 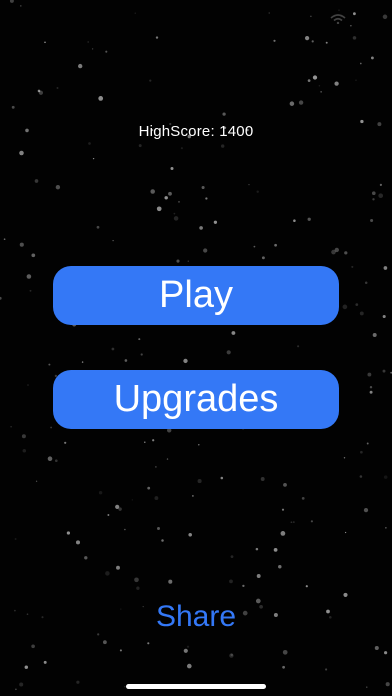 I want to click on home-indicator, so click(x=196, y=686).